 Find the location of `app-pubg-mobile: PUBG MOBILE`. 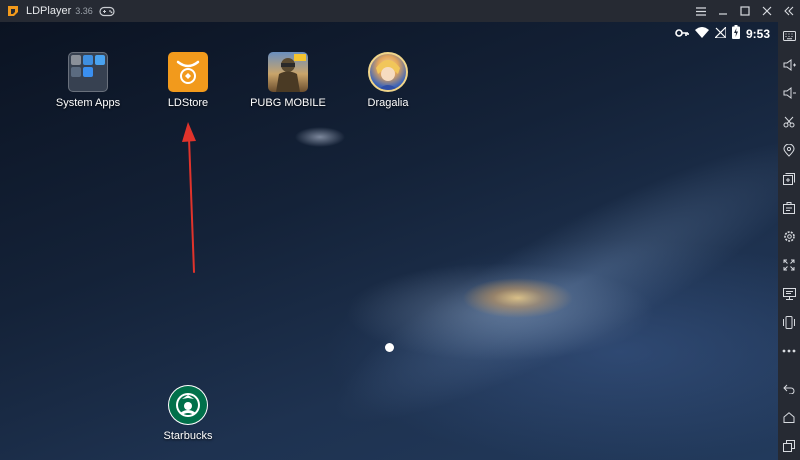

app-pubg-mobile: PUBG MOBILE is located at coordinates (288, 80).